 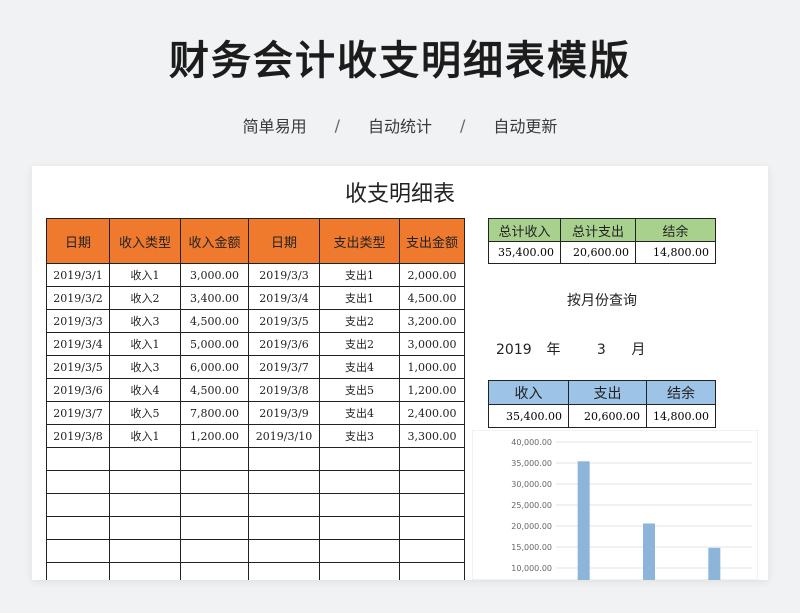 I want to click on cell-income-type: 收入5, so click(x=145, y=413).